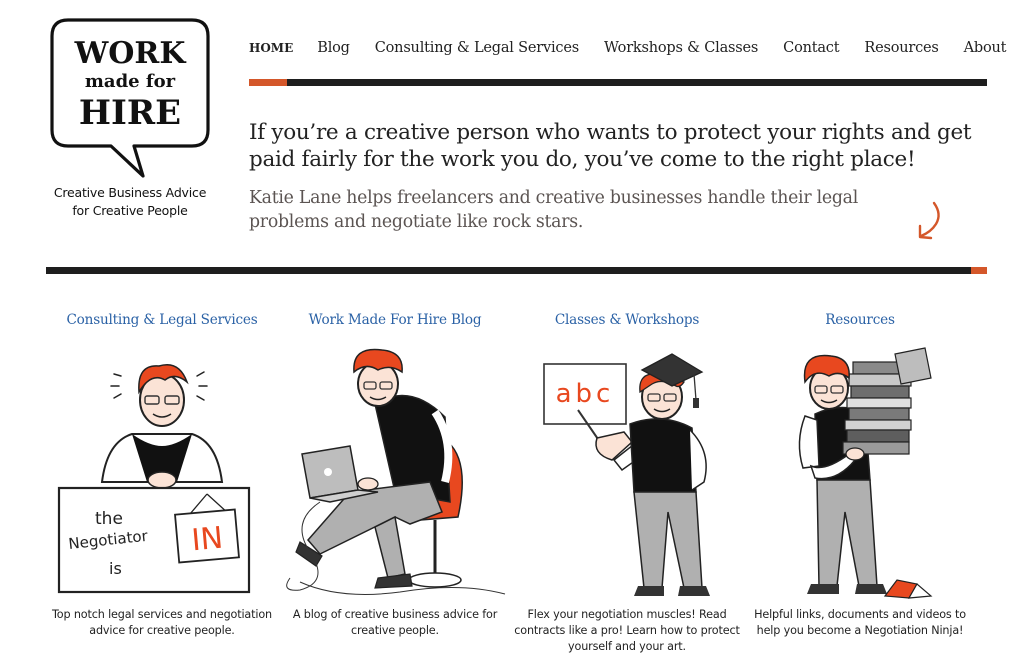 The height and width of the screenshot is (669, 1024). Describe the element at coordinates (115, 568) in the screenshot. I see `sign-text-is: is` at that location.